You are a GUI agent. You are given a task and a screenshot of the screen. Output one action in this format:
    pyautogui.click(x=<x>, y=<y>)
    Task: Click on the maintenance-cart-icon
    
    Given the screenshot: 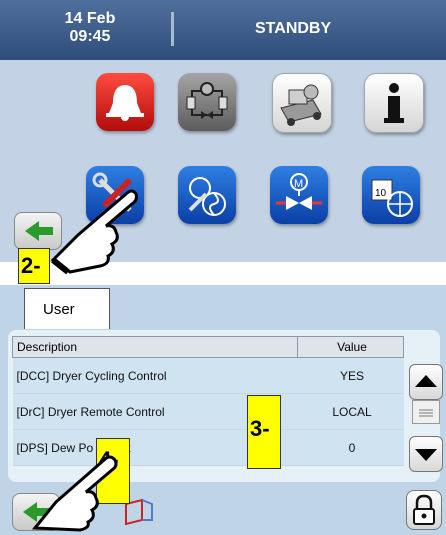 What is the action you would take?
    pyautogui.click(x=301, y=105)
    